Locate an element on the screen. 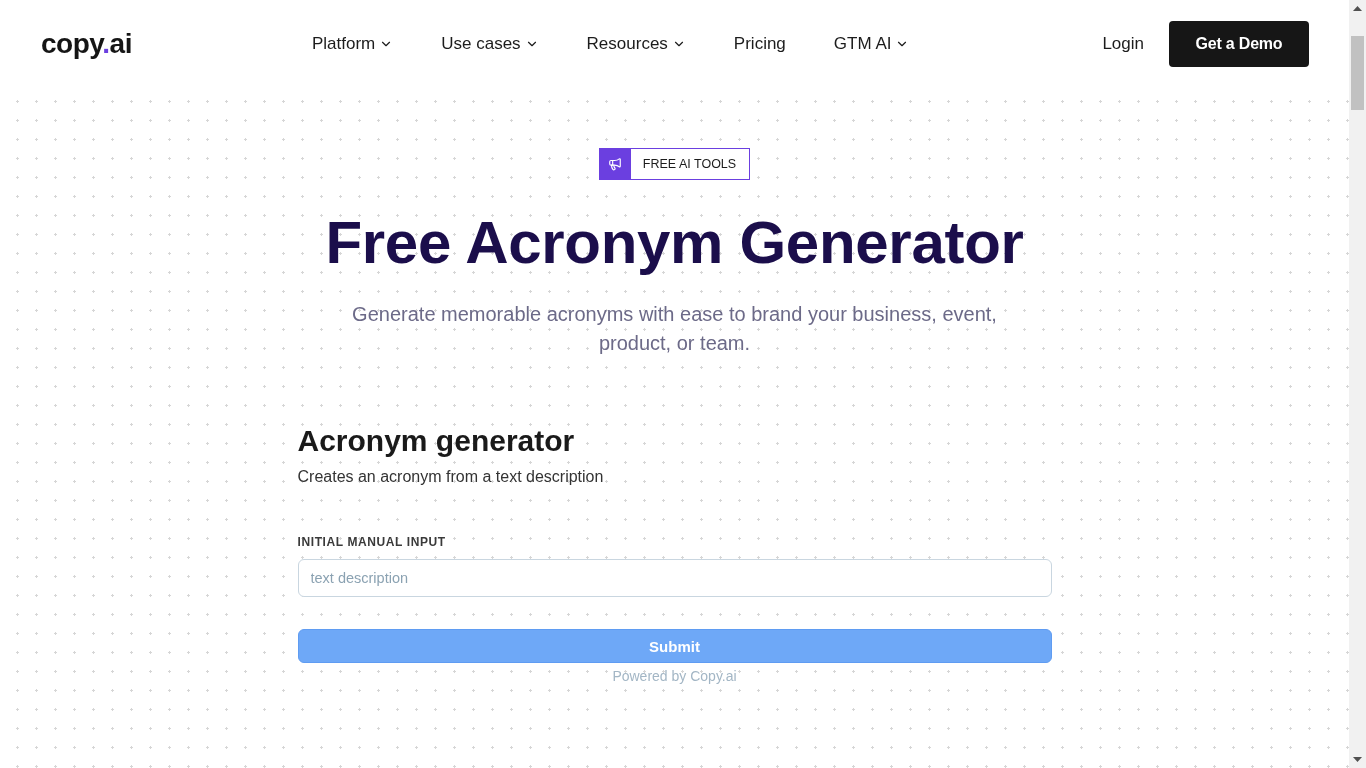 The height and width of the screenshot is (768, 1366). category-label: FREE AI TOOLS is located at coordinates (689, 164).